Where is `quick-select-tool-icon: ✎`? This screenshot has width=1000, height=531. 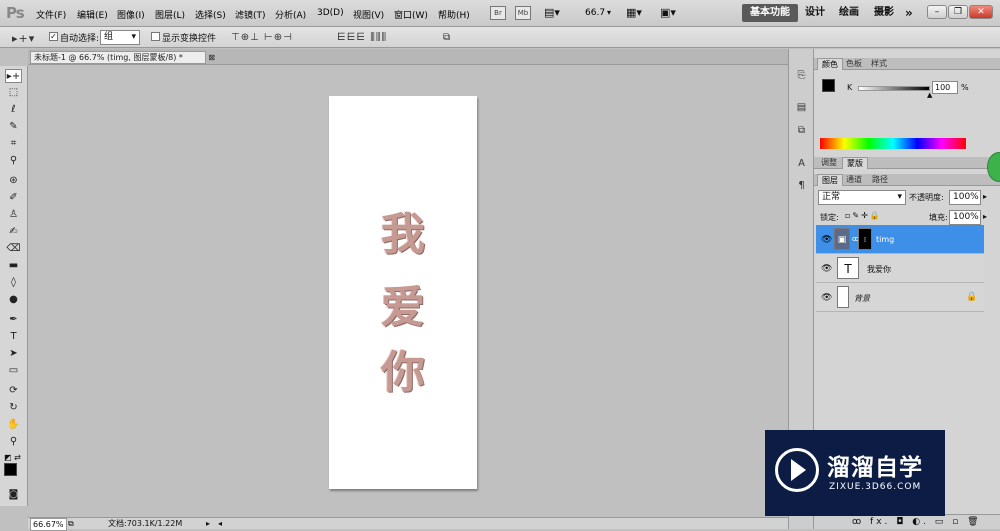 quick-select-tool-icon: ✎ is located at coordinates (13, 127).